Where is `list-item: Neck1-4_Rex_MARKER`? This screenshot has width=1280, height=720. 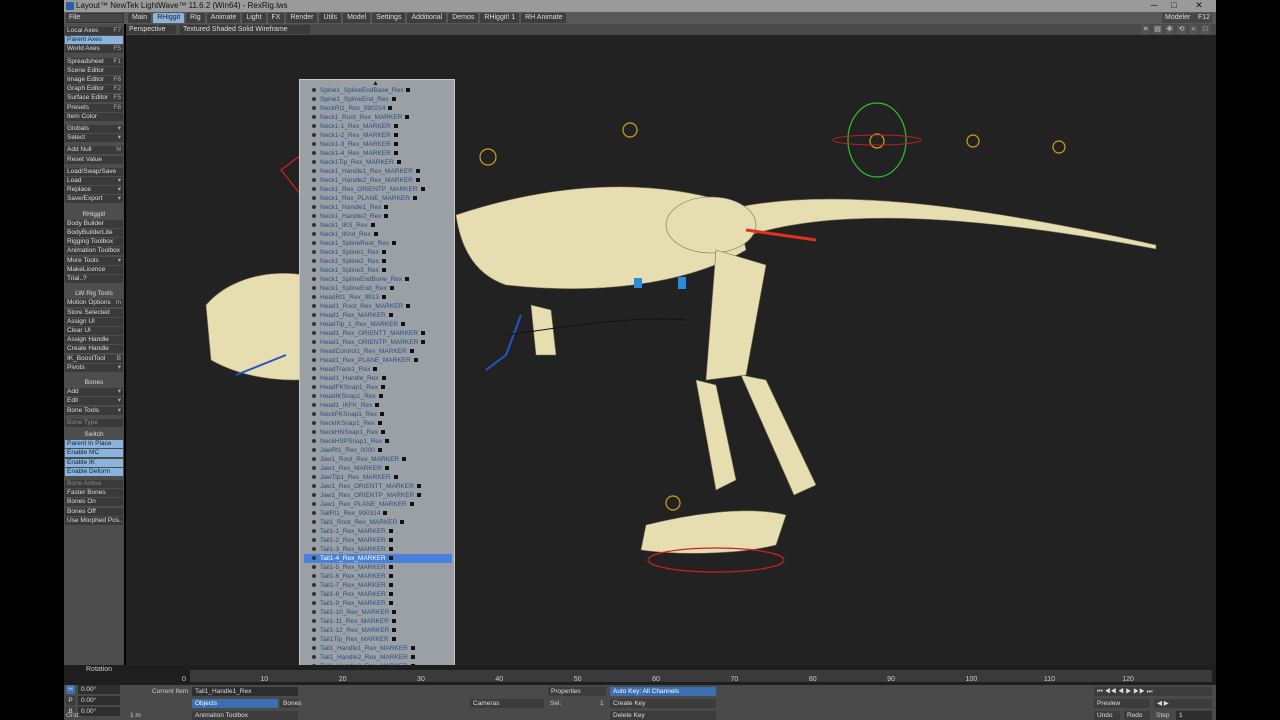
list-item: Neck1-4_Rex_MARKER is located at coordinates (378, 153).